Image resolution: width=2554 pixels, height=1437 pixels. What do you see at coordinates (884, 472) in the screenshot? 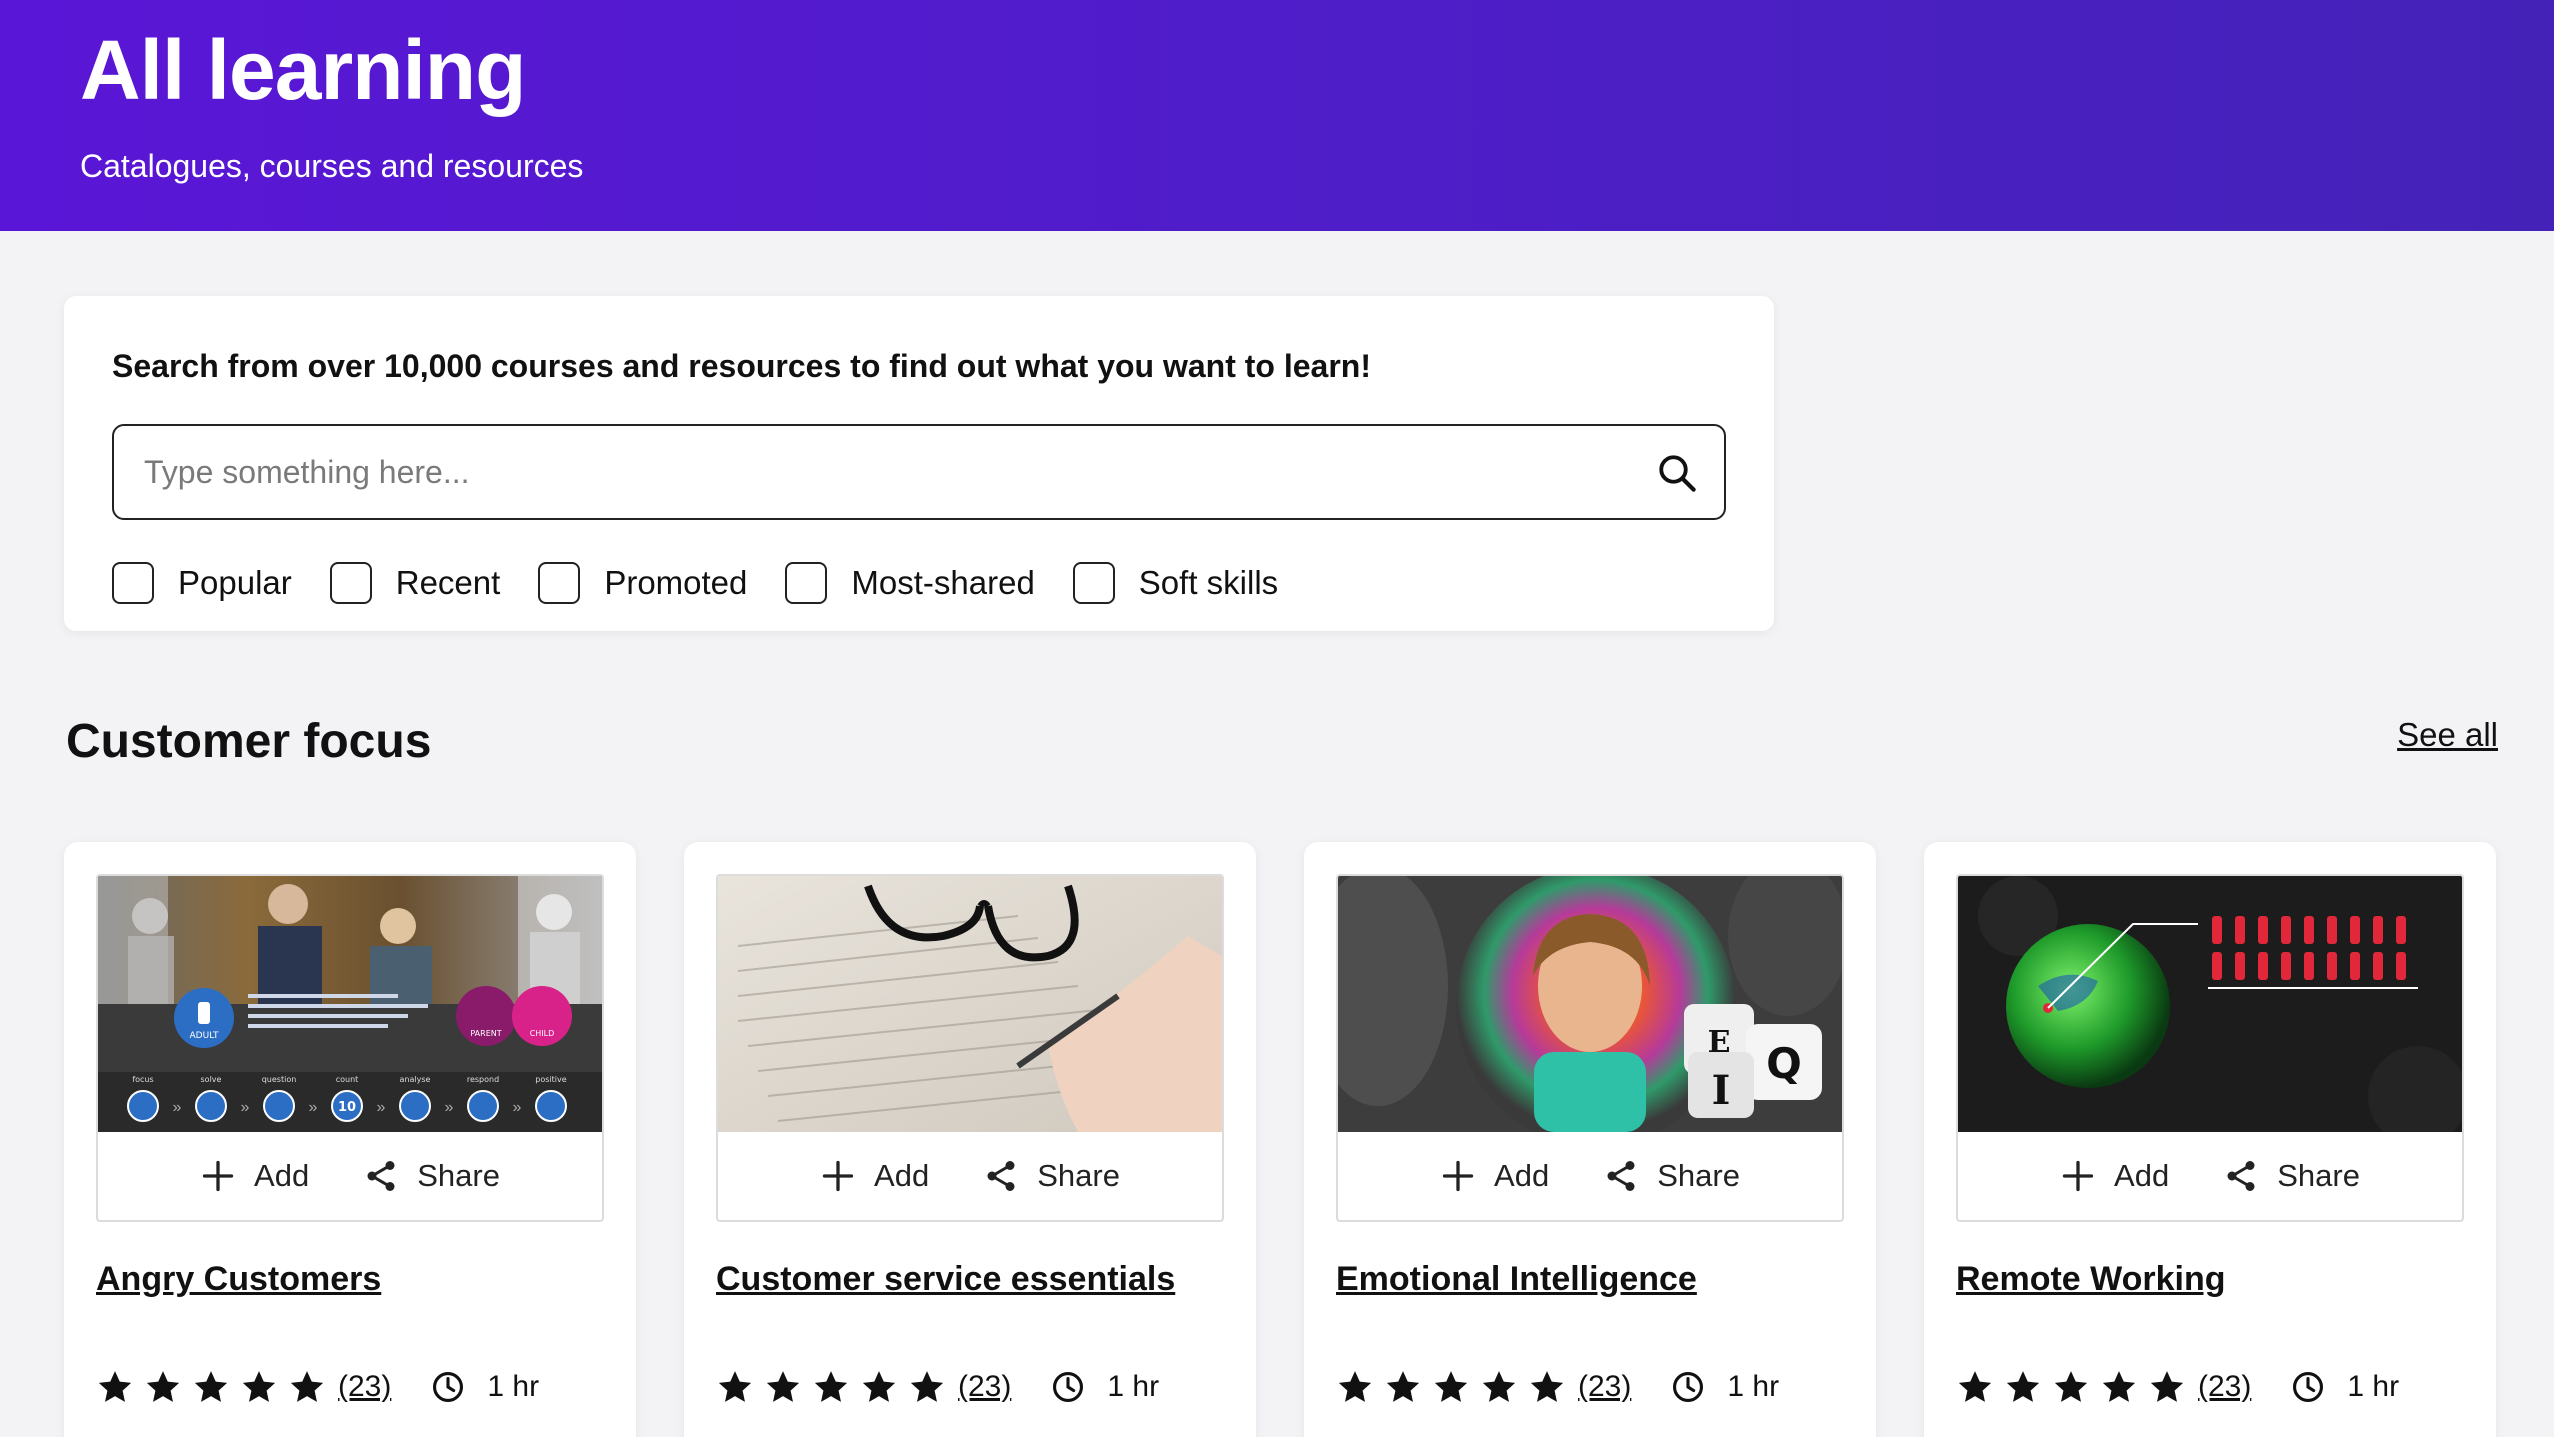
I see `search-input` at bounding box center [884, 472].